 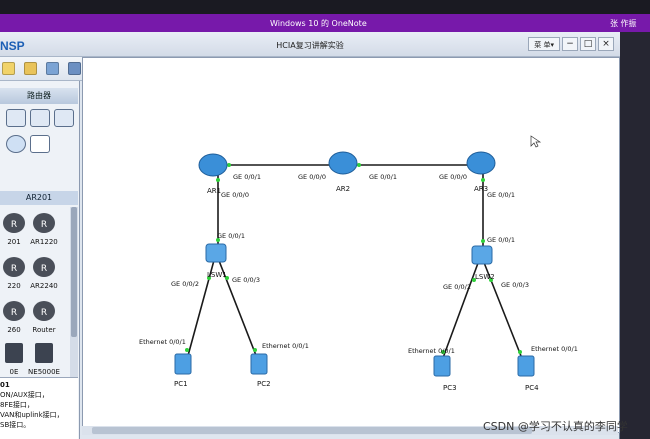 I want to click on node-label: PC4, so click(x=532, y=388).